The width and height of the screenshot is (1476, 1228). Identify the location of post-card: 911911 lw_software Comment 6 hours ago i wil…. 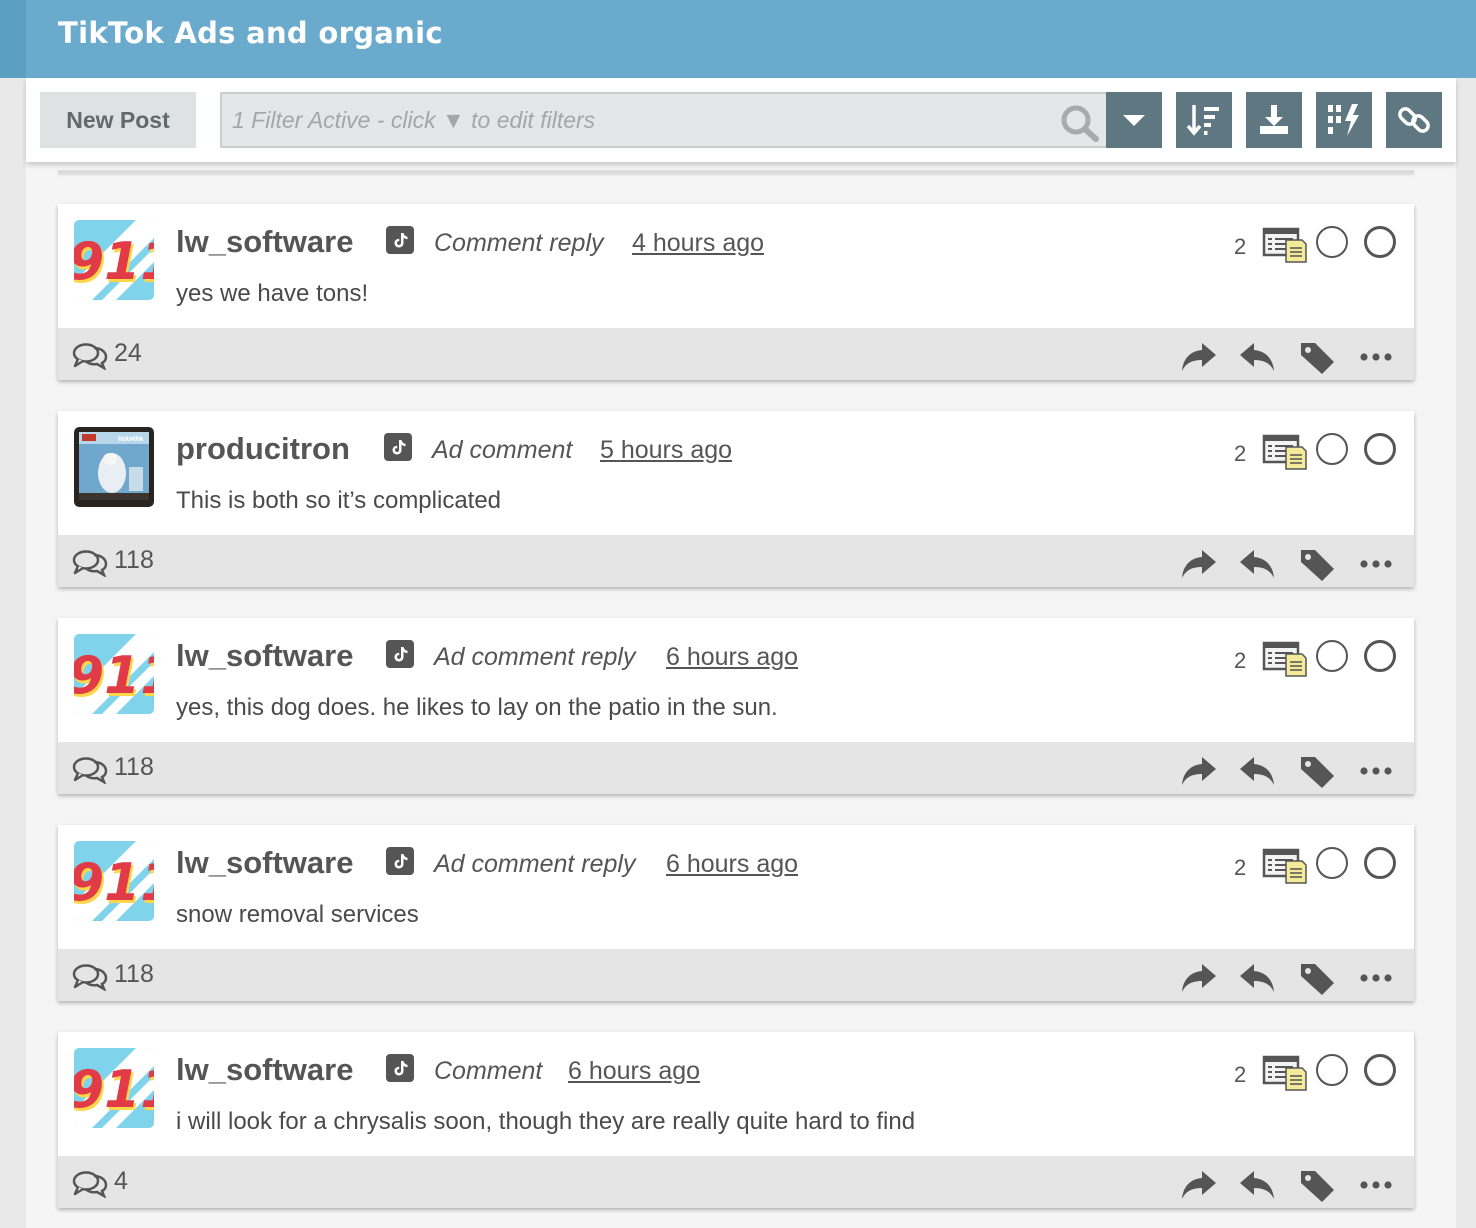
(736, 1120).